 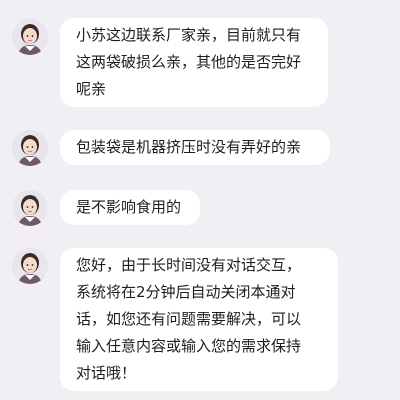 I want to click on message-line: 呢亲, so click(x=91, y=89).